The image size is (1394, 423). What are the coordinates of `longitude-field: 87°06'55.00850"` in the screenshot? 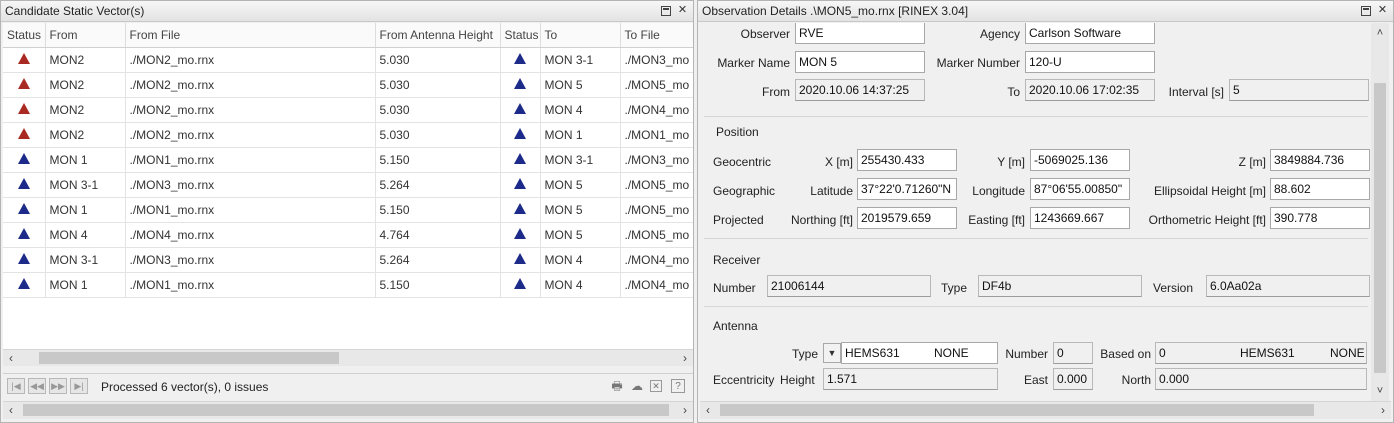 It's located at (1080, 189).